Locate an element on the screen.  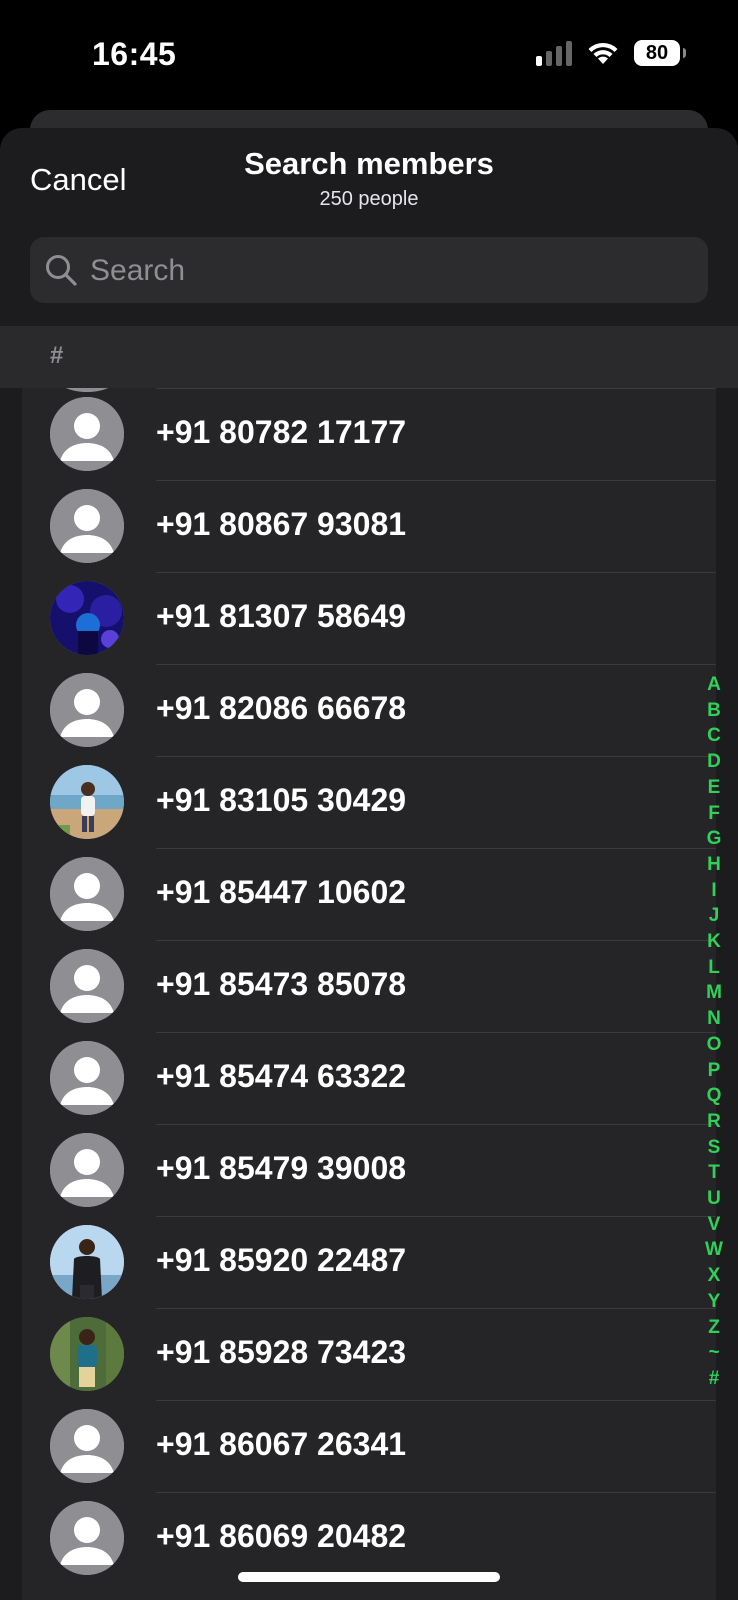
index-letter: C is located at coordinates (714, 736).